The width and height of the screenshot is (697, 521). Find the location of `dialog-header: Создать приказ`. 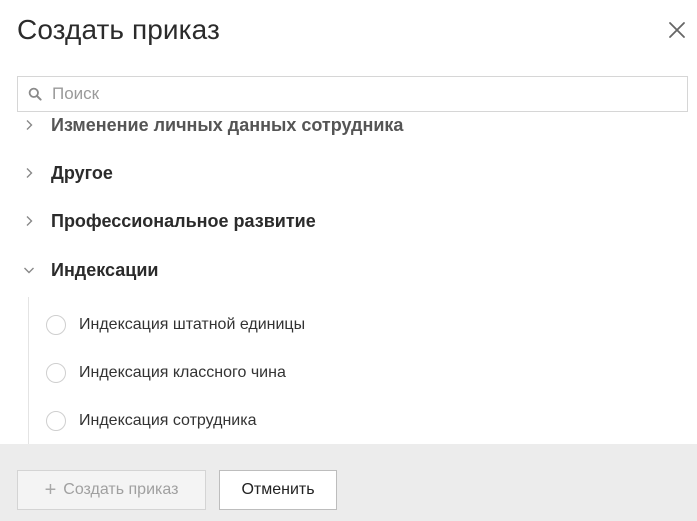

dialog-header: Создать приказ is located at coordinates (348, 32).